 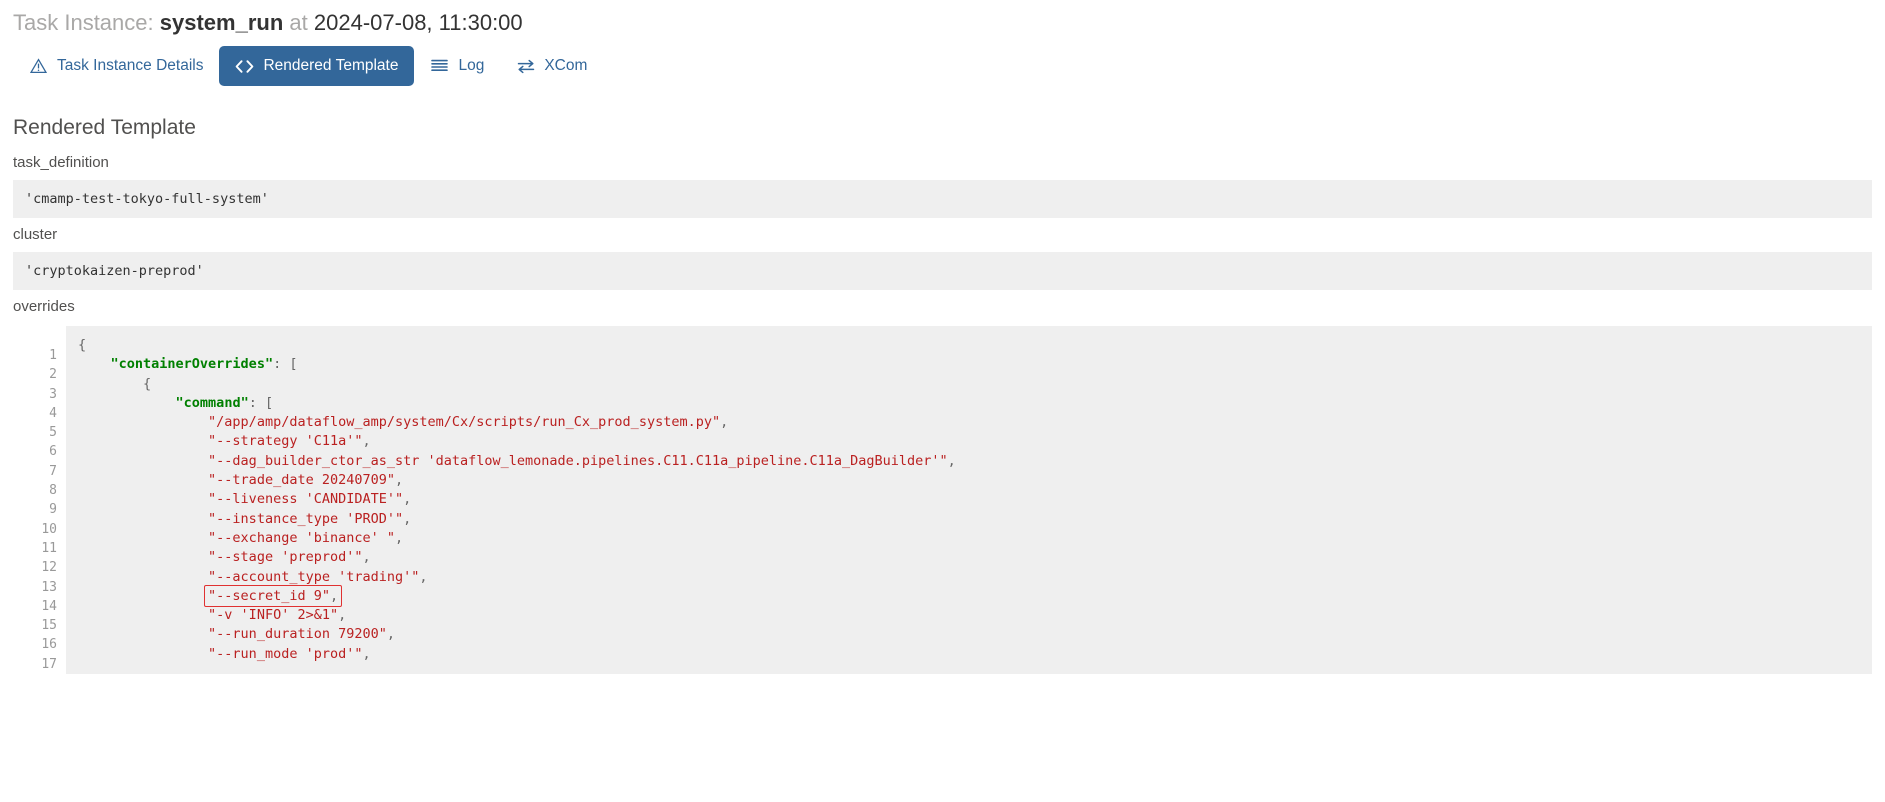 What do you see at coordinates (975, 654) in the screenshot?
I see `code-line: "--run_mode 'prod'",` at bounding box center [975, 654].